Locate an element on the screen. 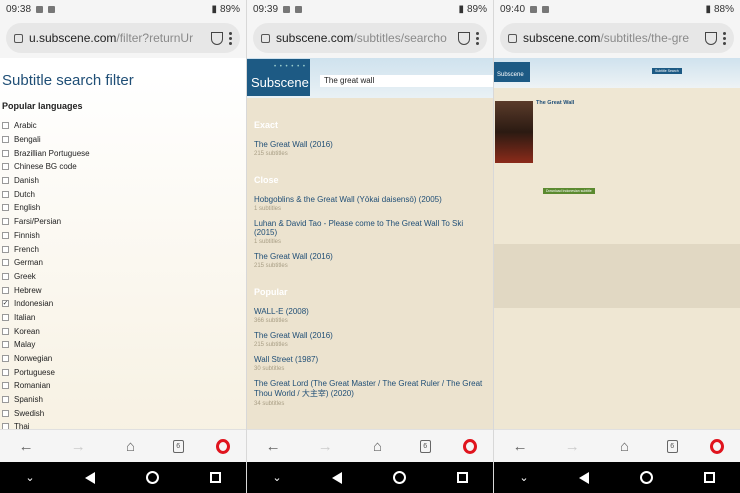  language-option: Finnish is located at coordinates (123, 236).